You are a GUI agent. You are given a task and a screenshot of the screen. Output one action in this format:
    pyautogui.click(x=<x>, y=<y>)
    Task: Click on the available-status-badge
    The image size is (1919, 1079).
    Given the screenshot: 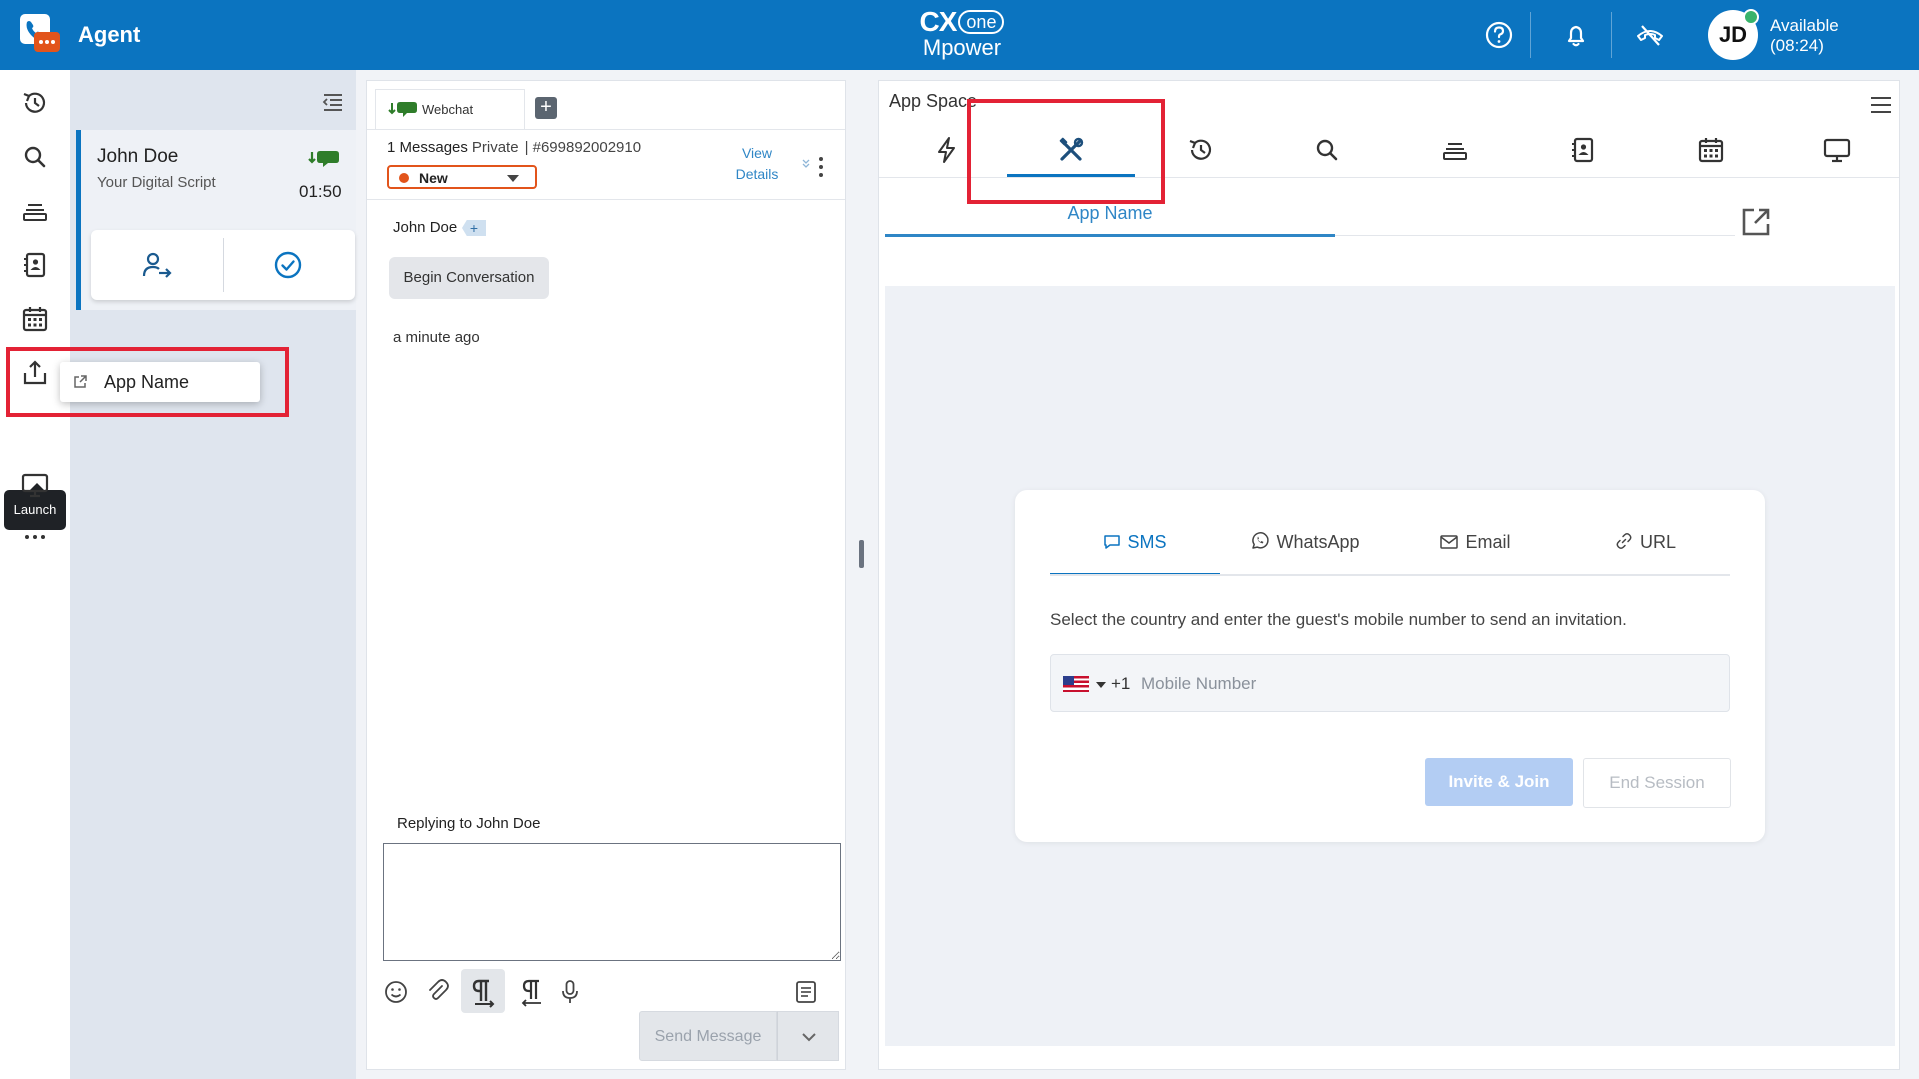 What is the action you would take?
    pyautogui.click(x=1751, y=17)
    